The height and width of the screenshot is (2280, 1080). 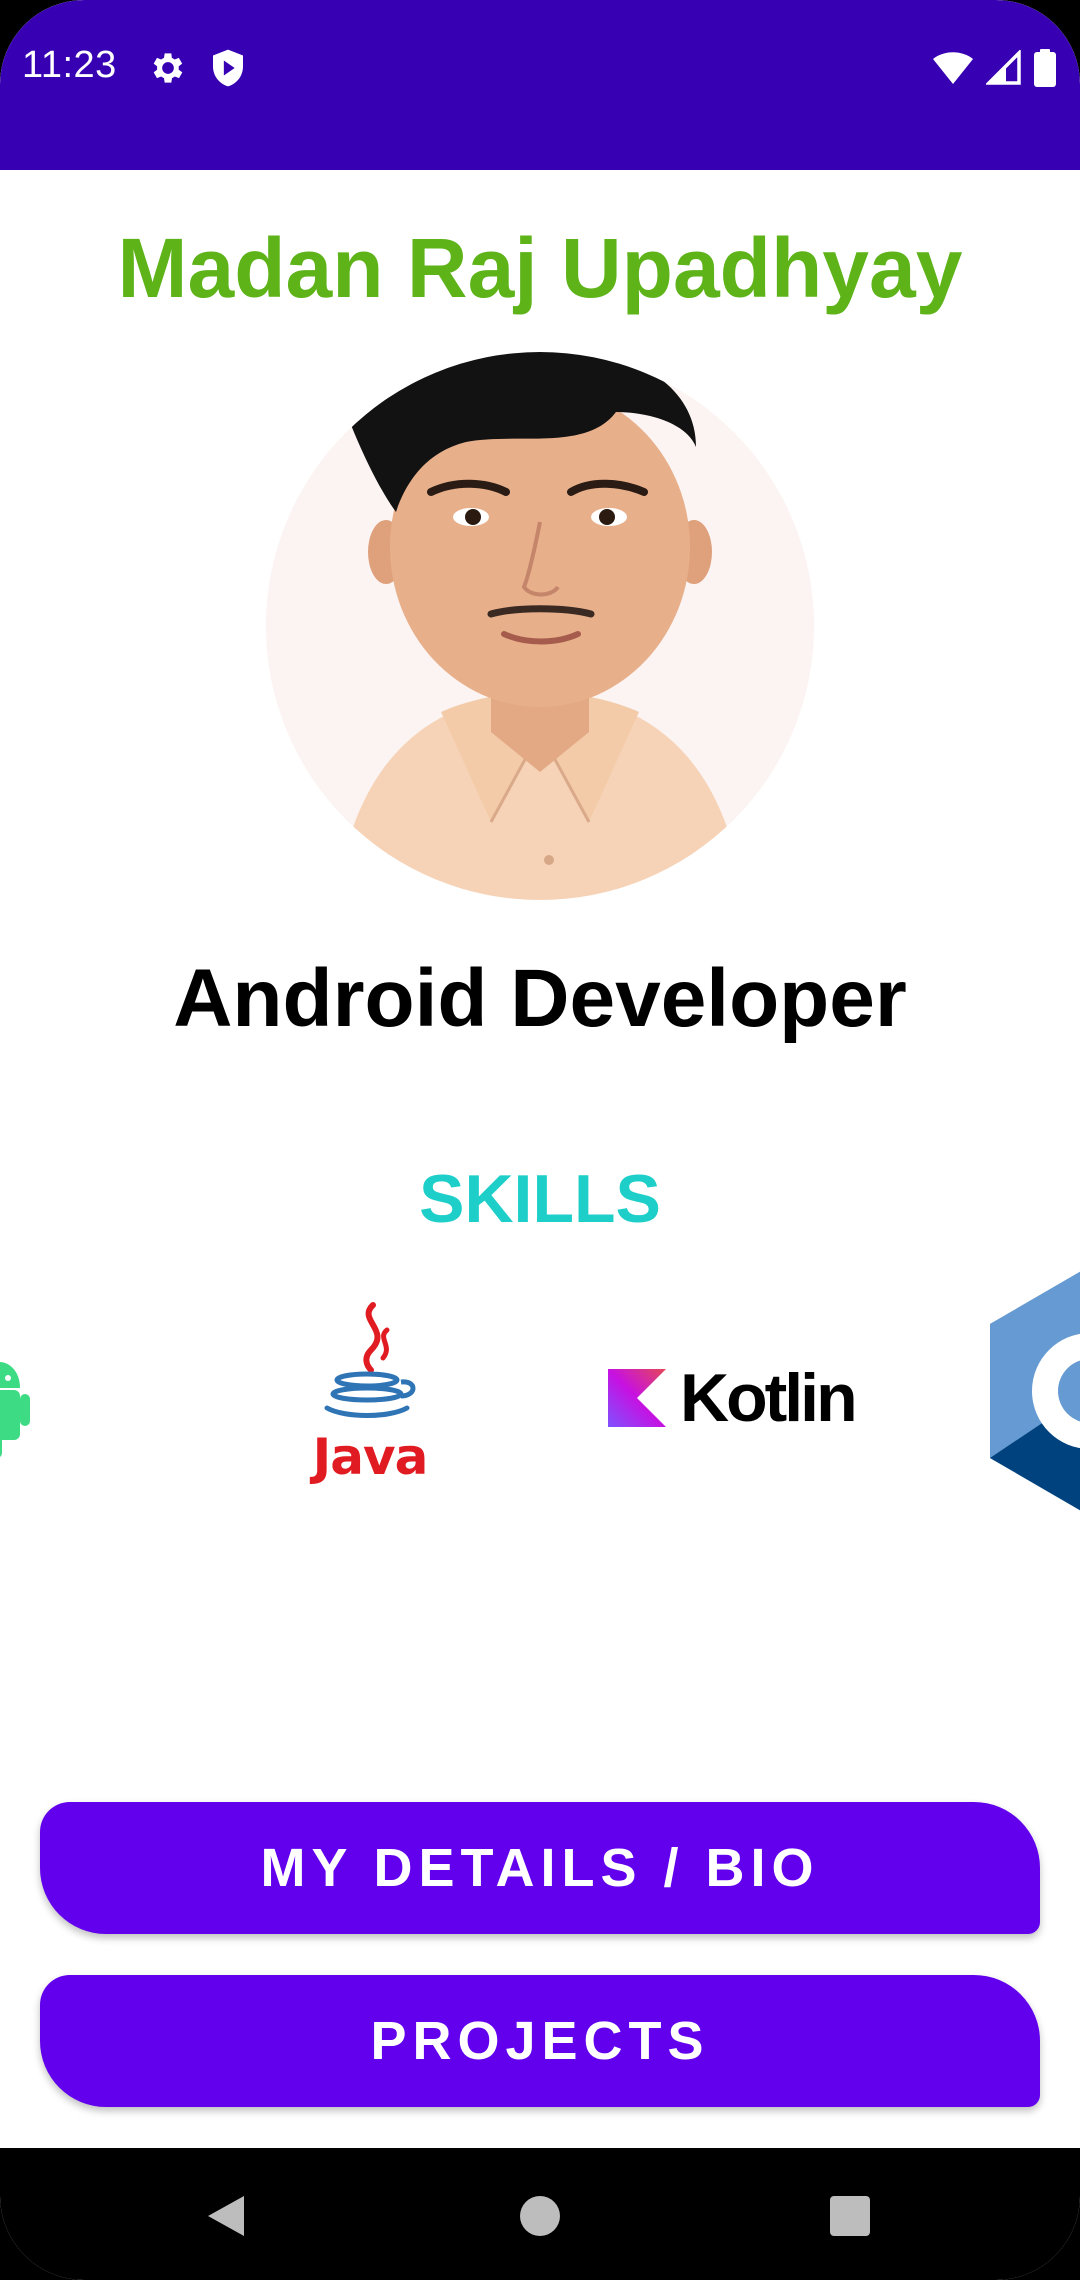 What do you see at coordinates (69, 65) in the screenshot?
I see `status-time: 11:23` at bounding box center [69, 65].